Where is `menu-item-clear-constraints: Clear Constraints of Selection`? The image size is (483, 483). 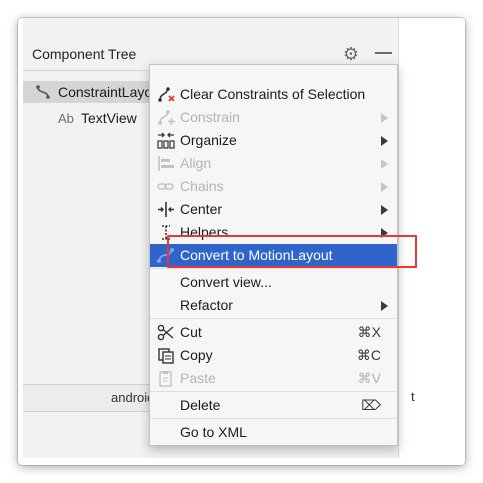 menu-item-clear-constraints: Clear Constraints of Selection is located at coordinates (273, 94).